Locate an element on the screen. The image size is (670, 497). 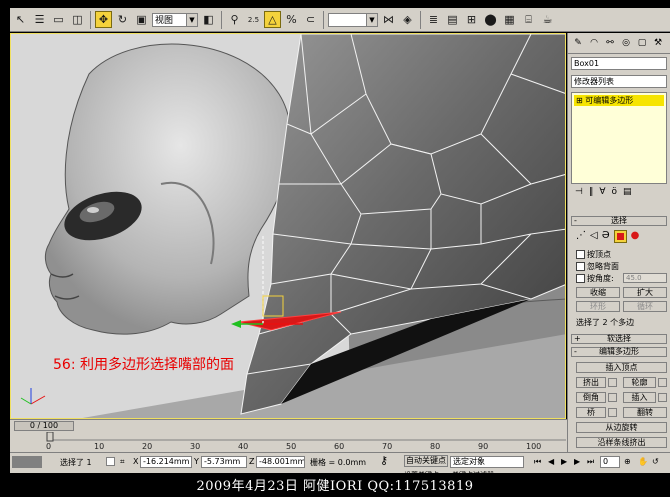
render-teapot-icon: ☕ is located at coordinates (547, 19).